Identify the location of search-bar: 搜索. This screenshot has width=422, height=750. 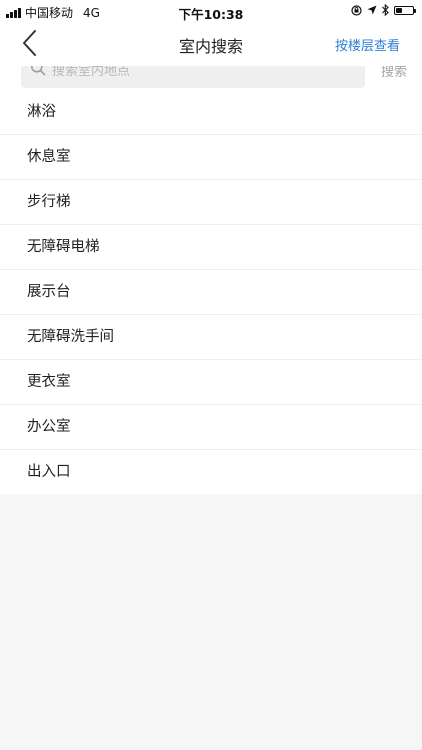
(211, 78).